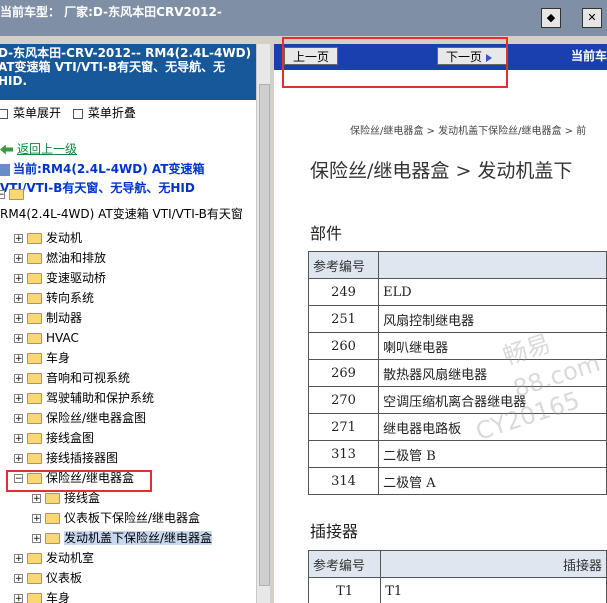  I want to click on current-vehicle-label: 当前车, so click(588, 56).